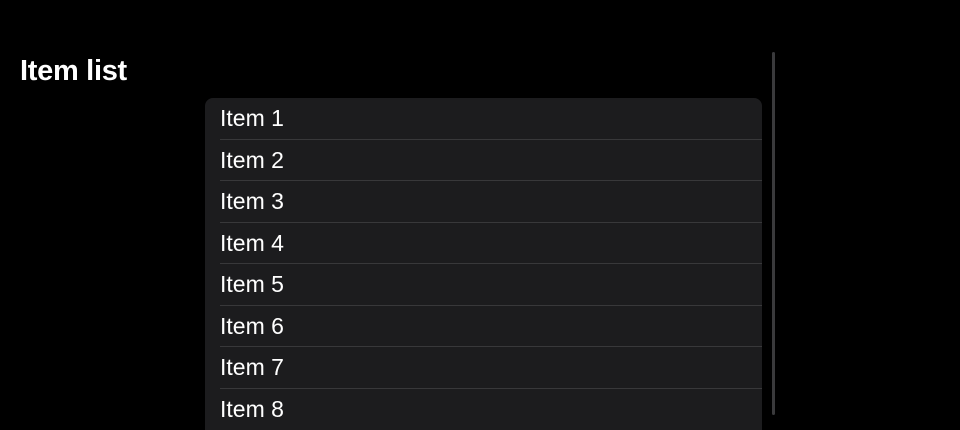 The image size is (960, 430). What do you see at coordinates (483, 285) in the screenshot?
I see `list-item-5: Item 5` at bounding box center [483, 285].